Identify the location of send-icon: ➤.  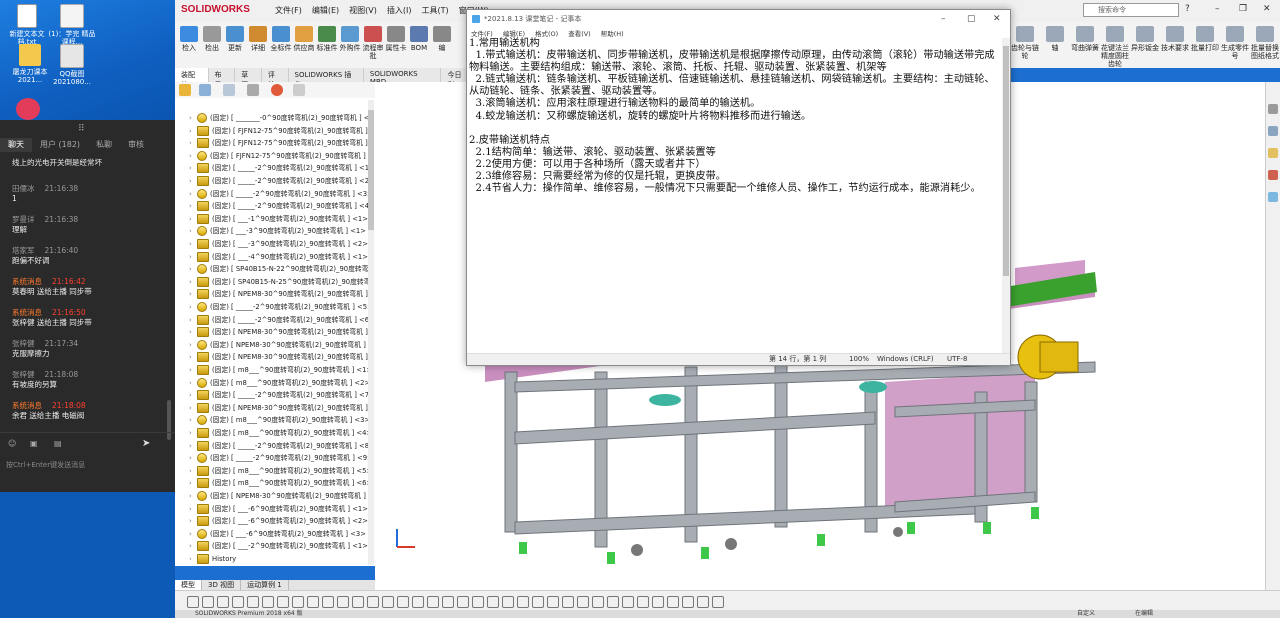
(146, 443).